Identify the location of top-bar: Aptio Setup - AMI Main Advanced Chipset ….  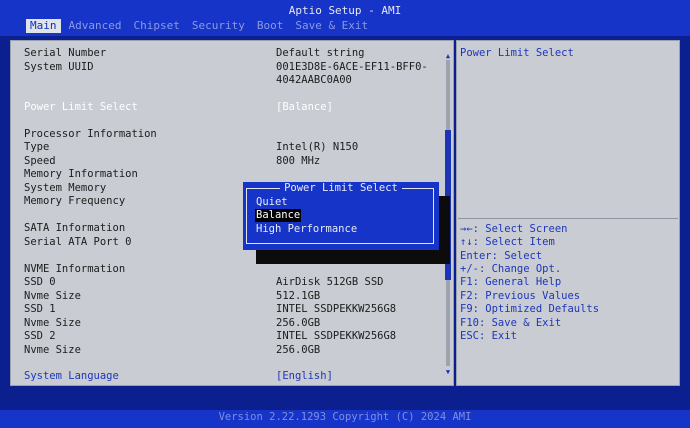
(345, 18).